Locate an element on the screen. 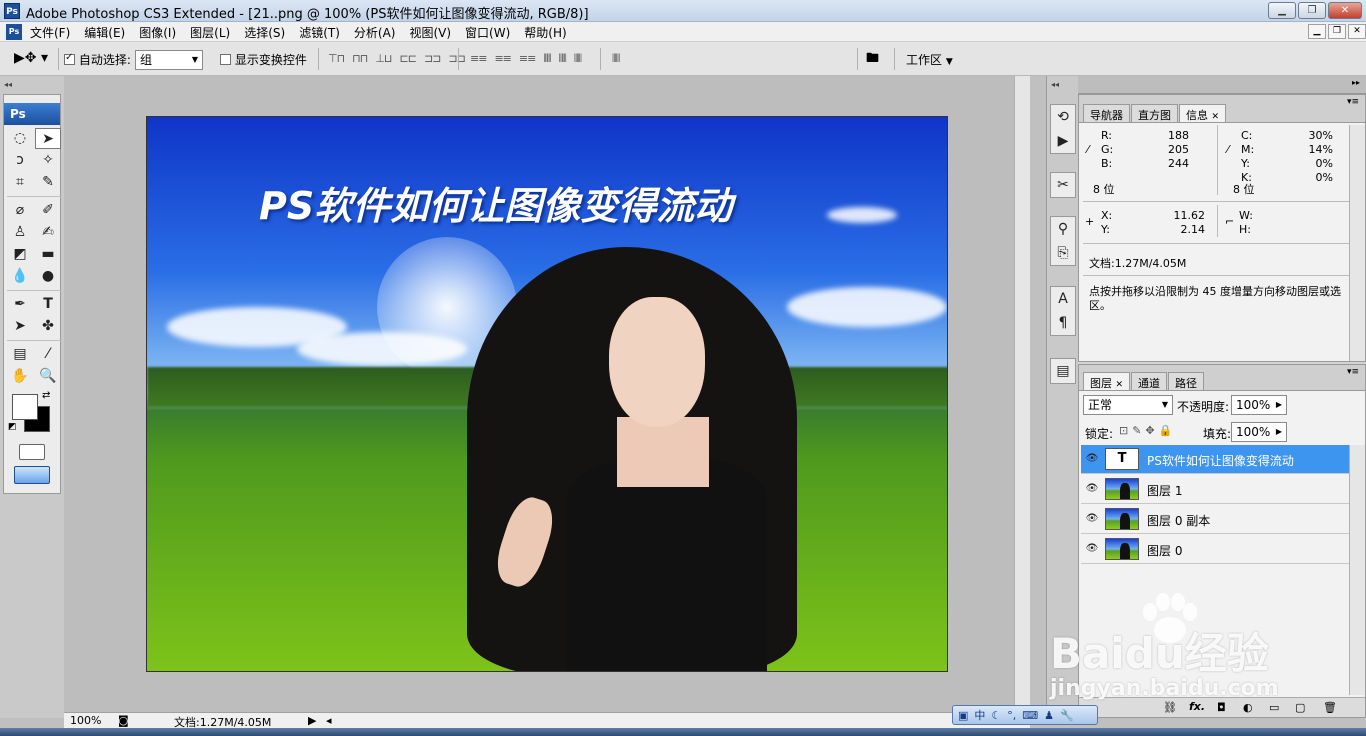  actions-panel-icon: ▶ is located at coordinates (1063, 141).